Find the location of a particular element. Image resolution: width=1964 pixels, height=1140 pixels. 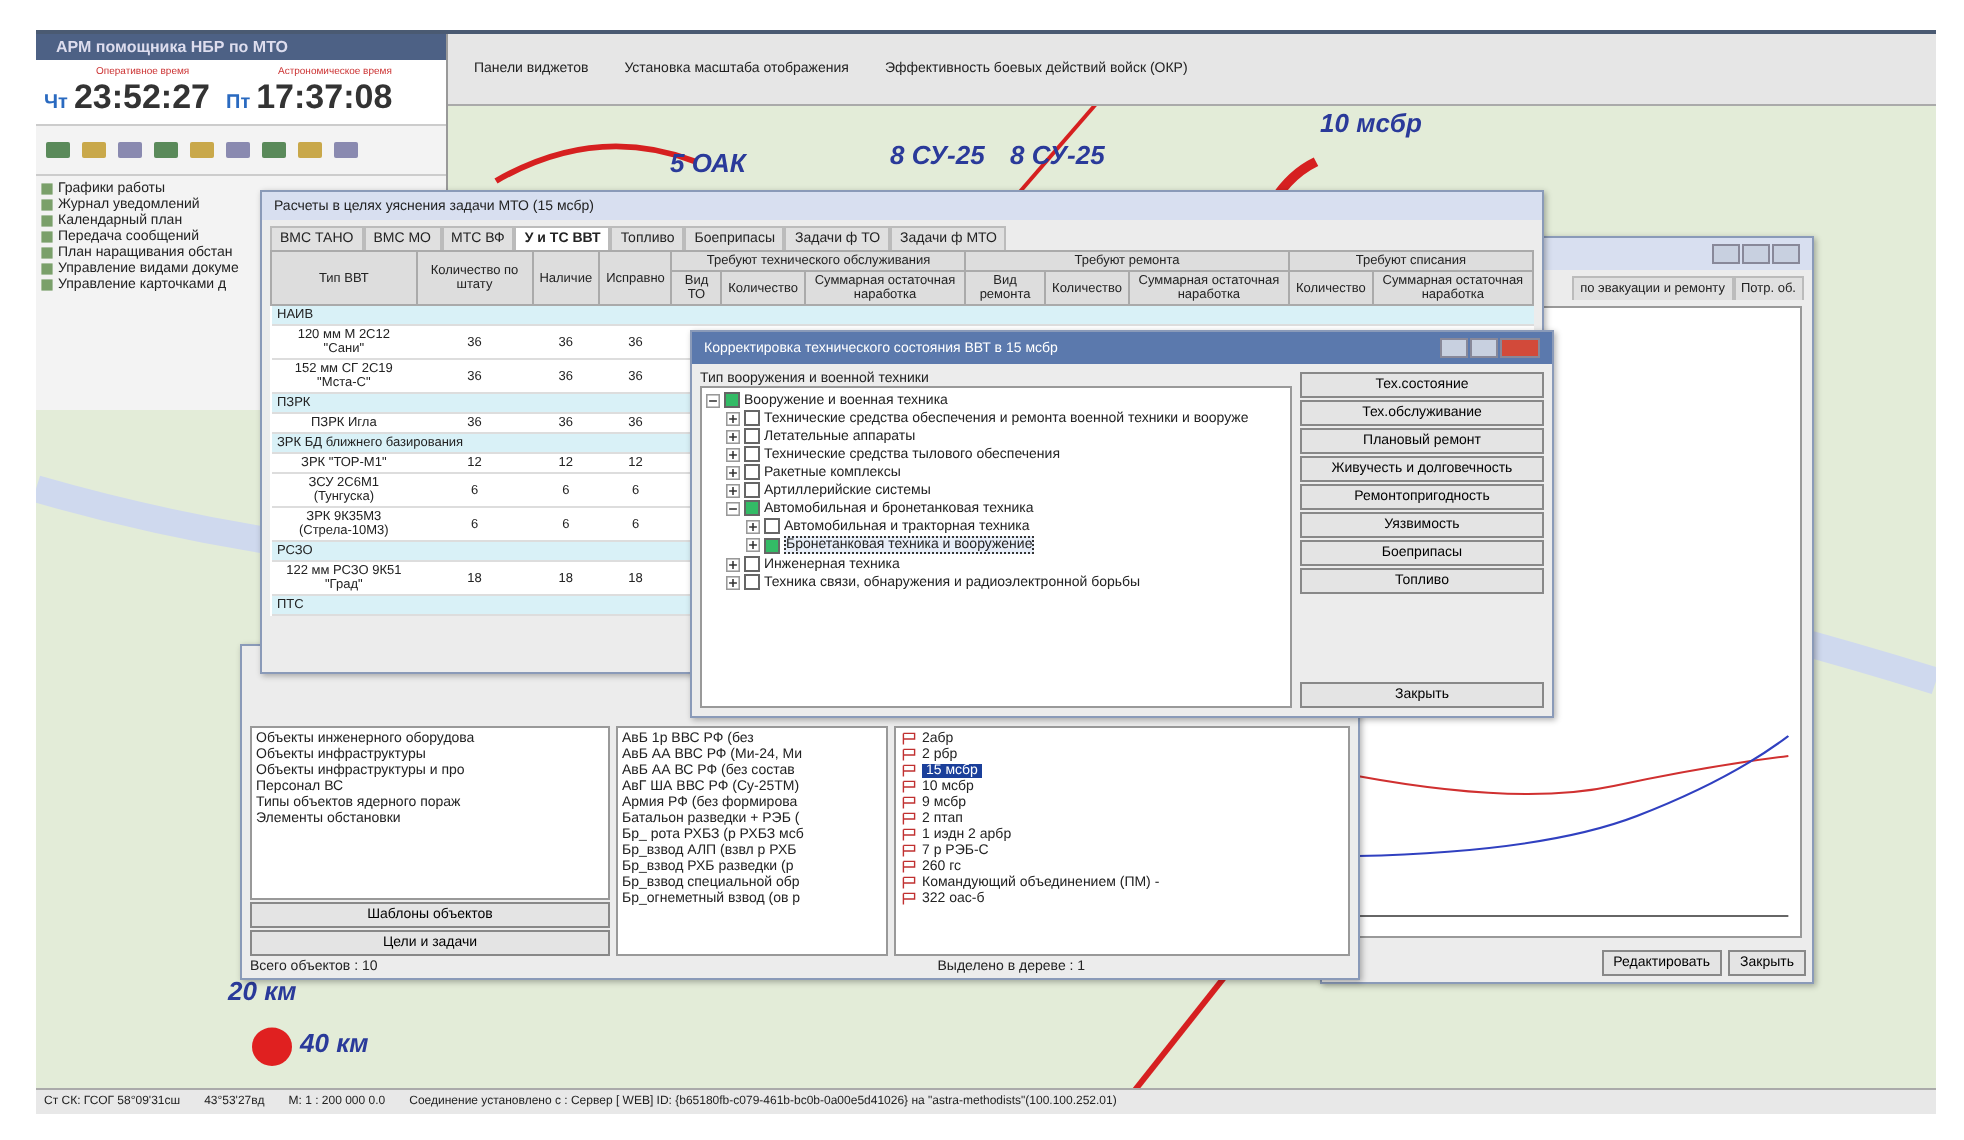

clock-time: 23:52:27 is located at coordinates (141, 98).